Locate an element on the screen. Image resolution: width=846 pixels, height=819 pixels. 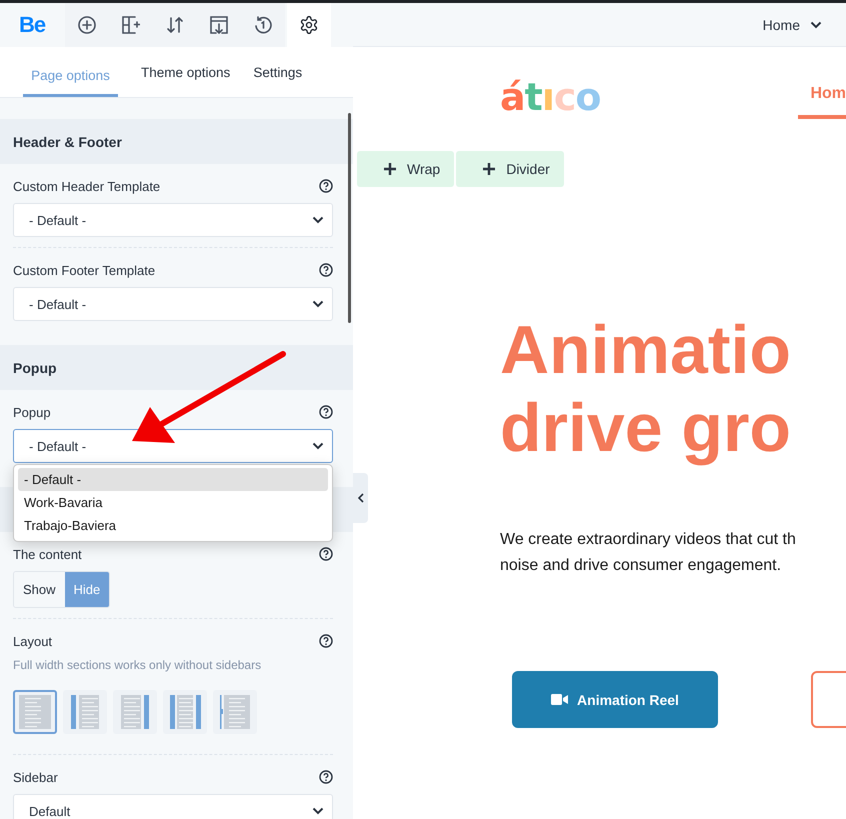
add-circle-icon is located at coordinates (87, 25).